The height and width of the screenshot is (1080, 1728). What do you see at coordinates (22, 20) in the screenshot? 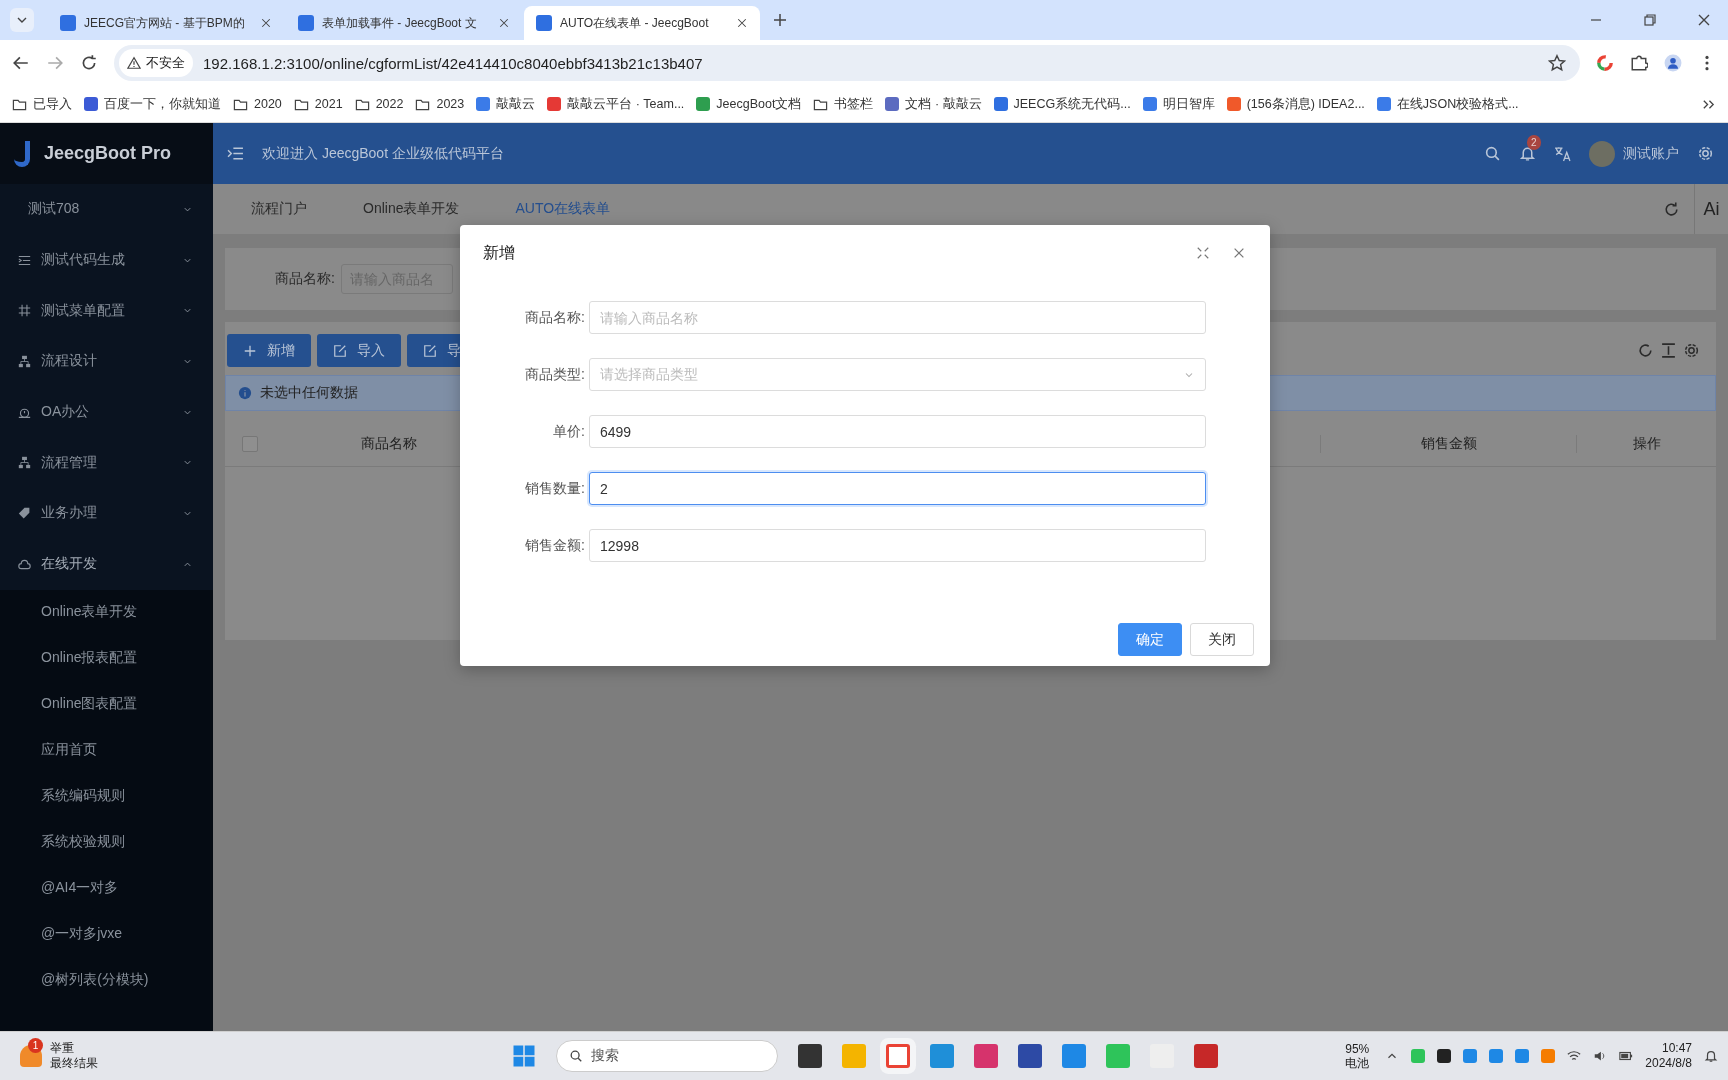
I see `tab-search-icon` at bounding box center [22, 20].